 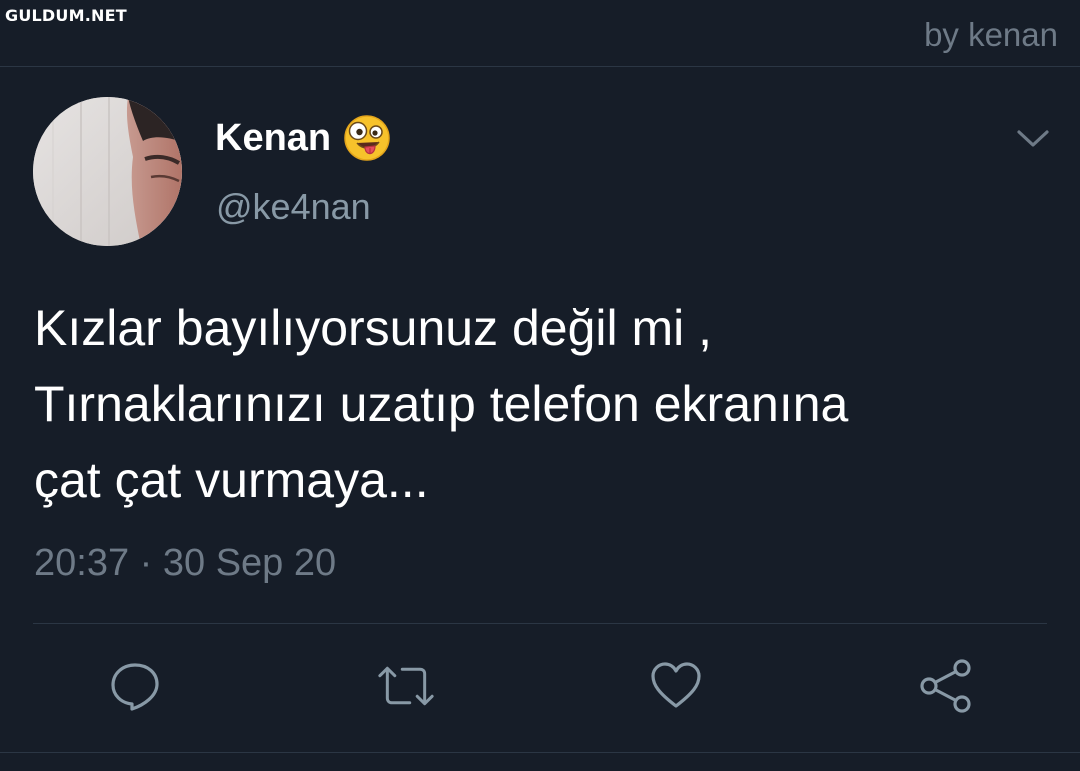 I want to click on actions-divider, so click(x=540, y=623).